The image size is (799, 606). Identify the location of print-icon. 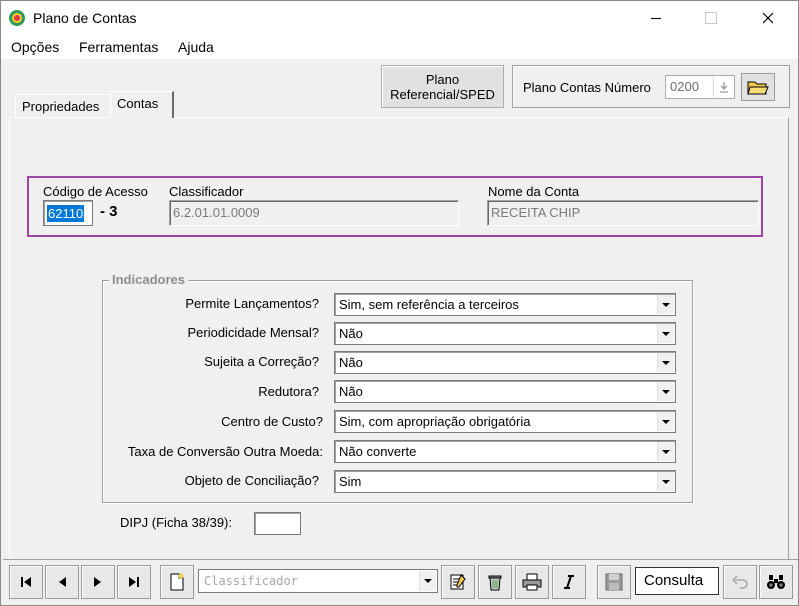
(532, 582).